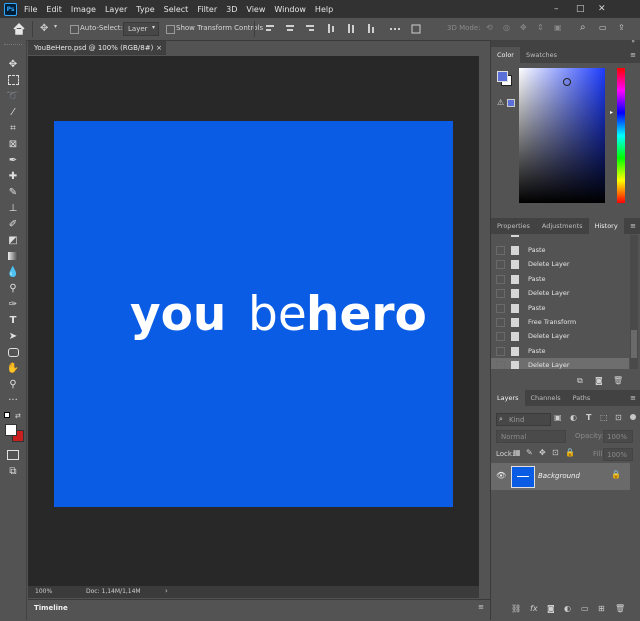 The height and width of the screenshot is (621, 640). What do you see at coordinates (517, 452) in the screenshot?
I see `lock-transparent-icon: ▦` at bounding box center [517, 452].